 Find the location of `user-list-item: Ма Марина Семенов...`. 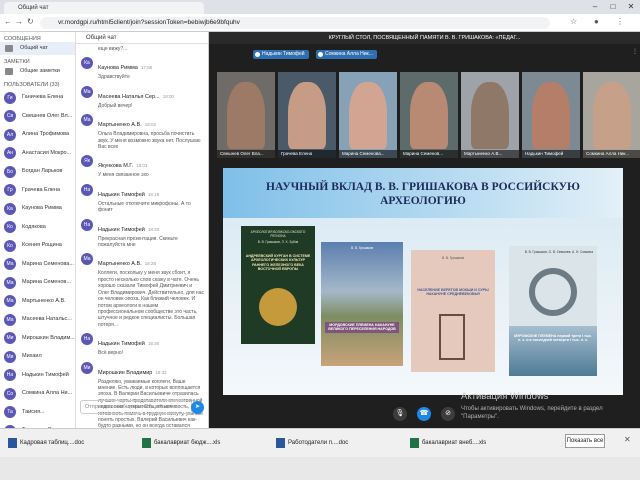

user-list-item: Ма Марина Семенов... is located at coordinates (37, 282).